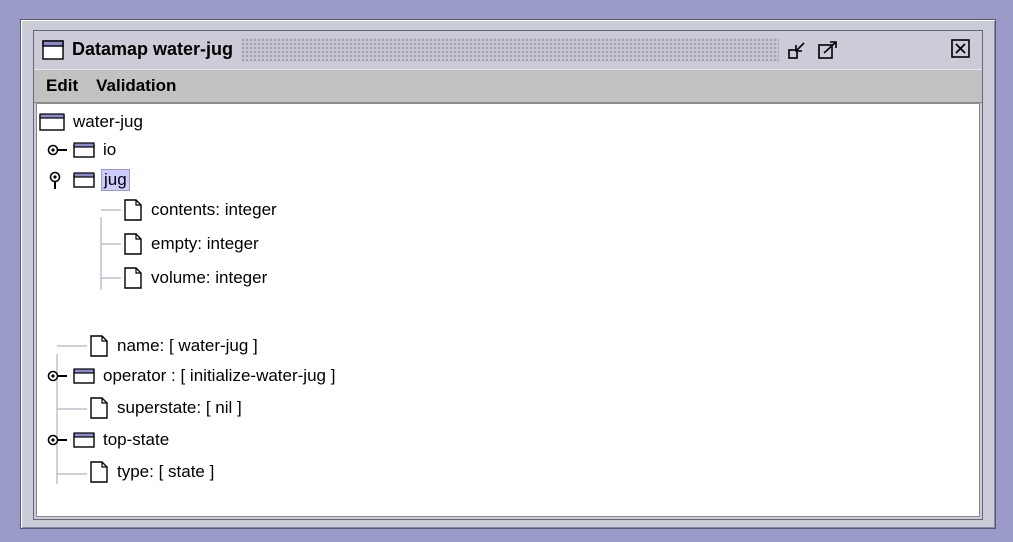 This screenshot has height=542, width=1013. Describe the element at coordinates (508, 86) in the screenshot. I see `menu-bar: Edit Validation` at that location.